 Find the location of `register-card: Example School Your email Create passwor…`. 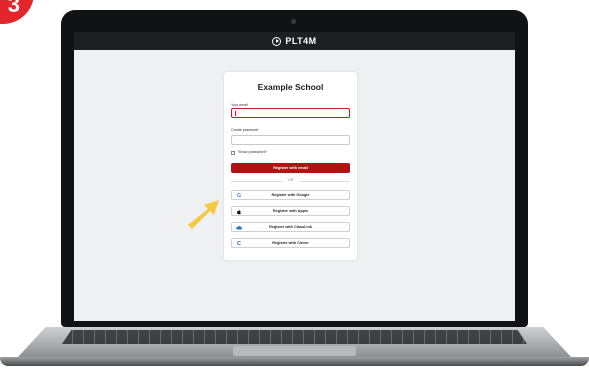

register-card: Example School Your email Create passwor… is located at coordinates (290, 166).